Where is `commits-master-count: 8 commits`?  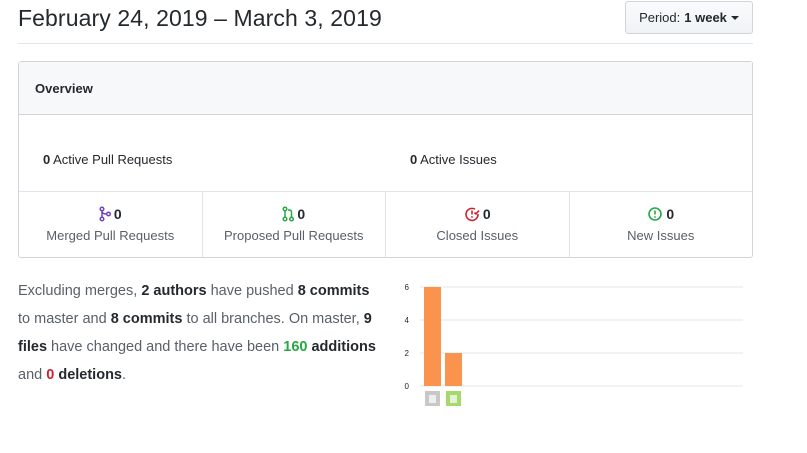
commits-master-count: 8 commits is located at coordinates (333, 291).